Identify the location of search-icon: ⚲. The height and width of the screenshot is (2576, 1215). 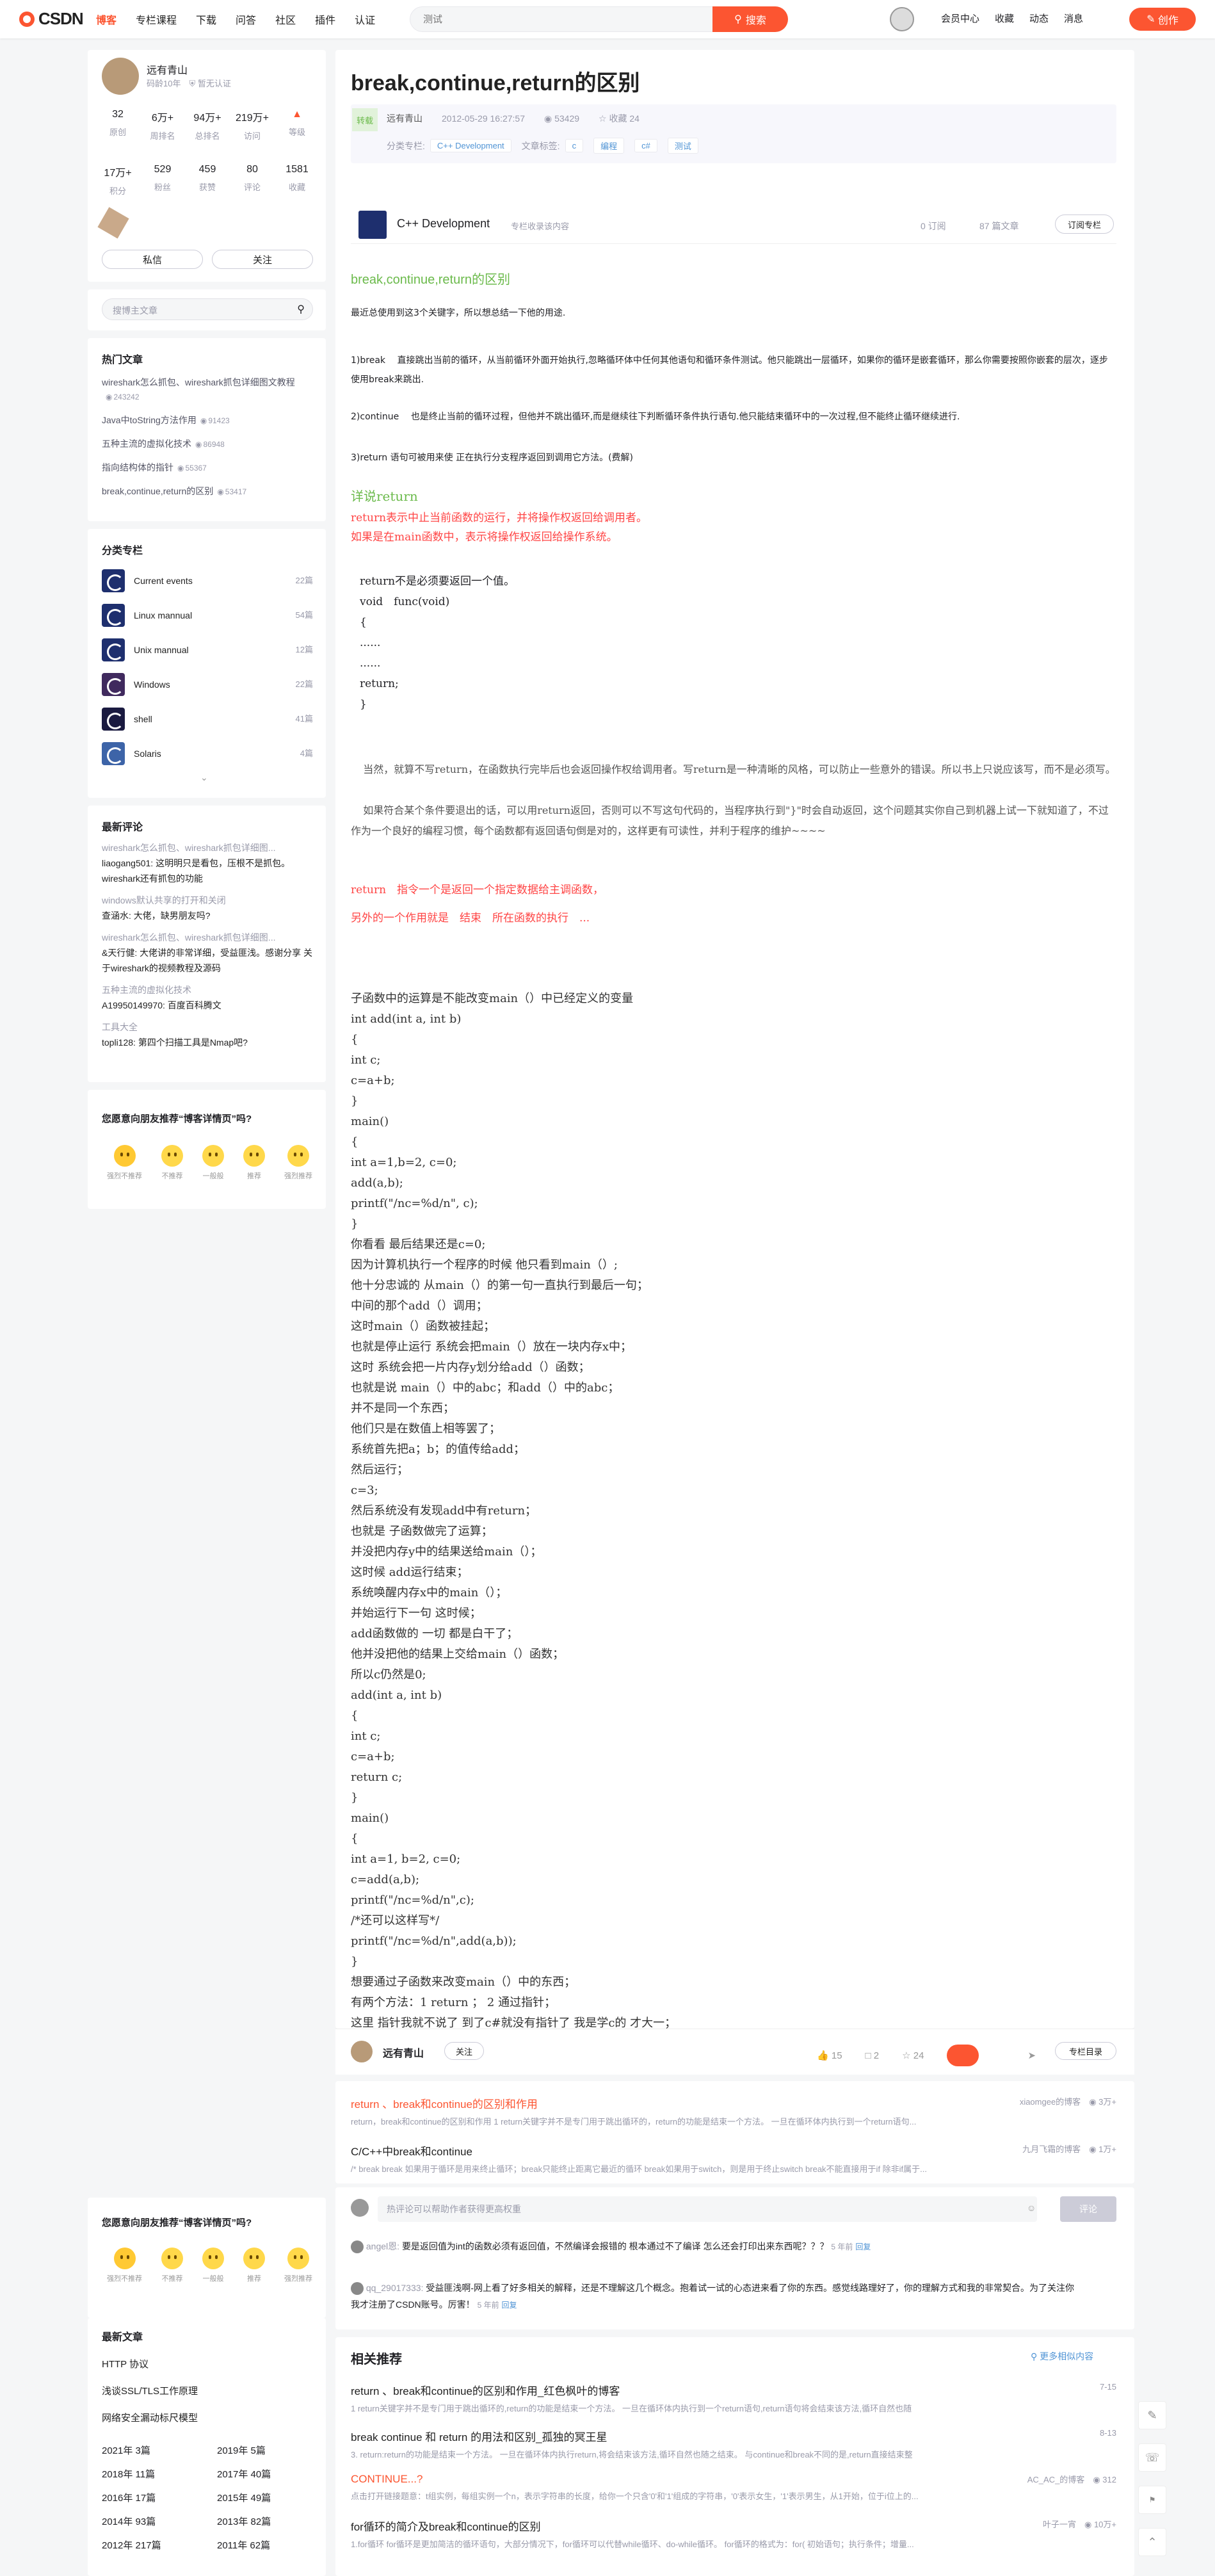
(301, 309).